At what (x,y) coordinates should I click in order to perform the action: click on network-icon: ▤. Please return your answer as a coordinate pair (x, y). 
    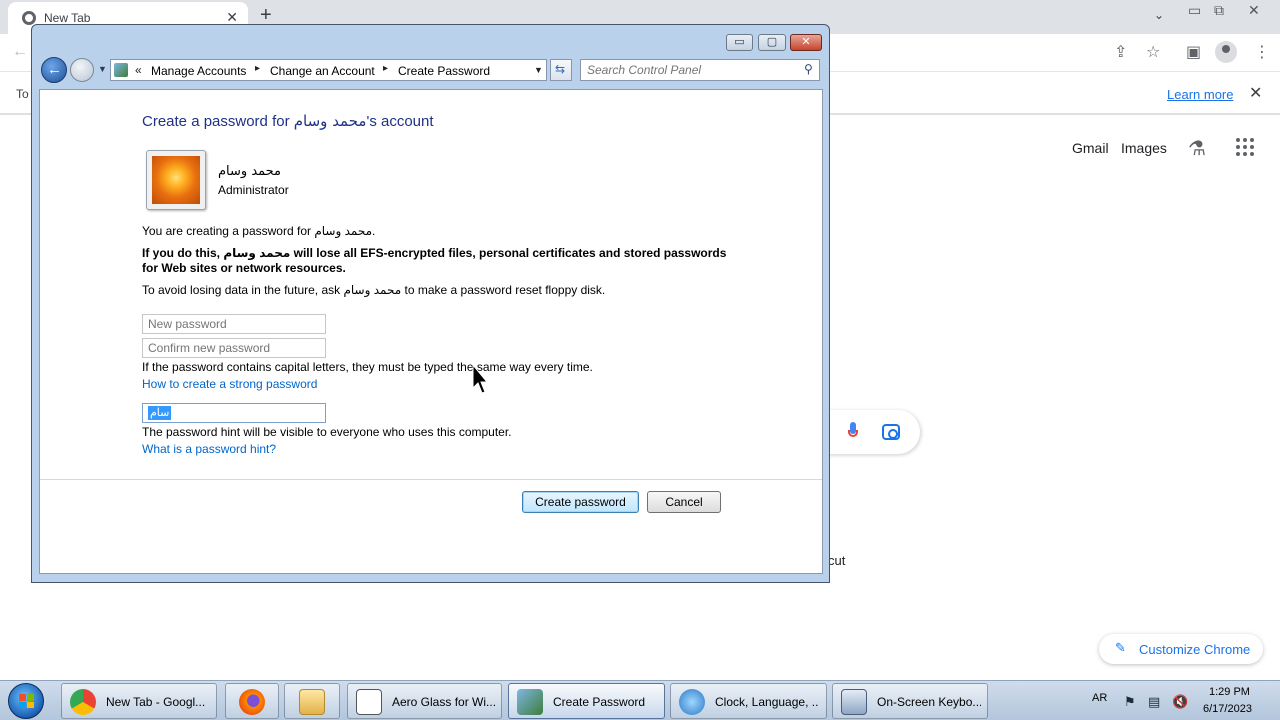
    Looking at the image, I should click on (1154, 702).